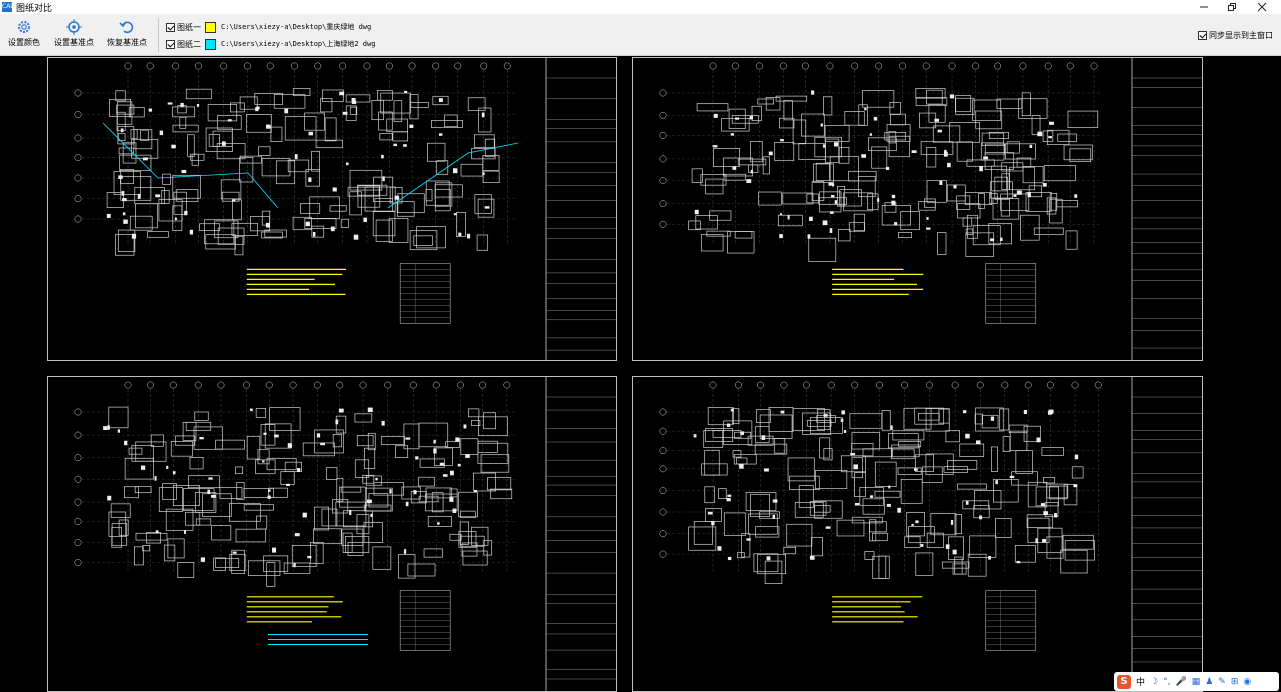 The height and width of the screenshot is (692, 1281). I want to click on set-base-point-label: 设置基准点, so click(74, 42).